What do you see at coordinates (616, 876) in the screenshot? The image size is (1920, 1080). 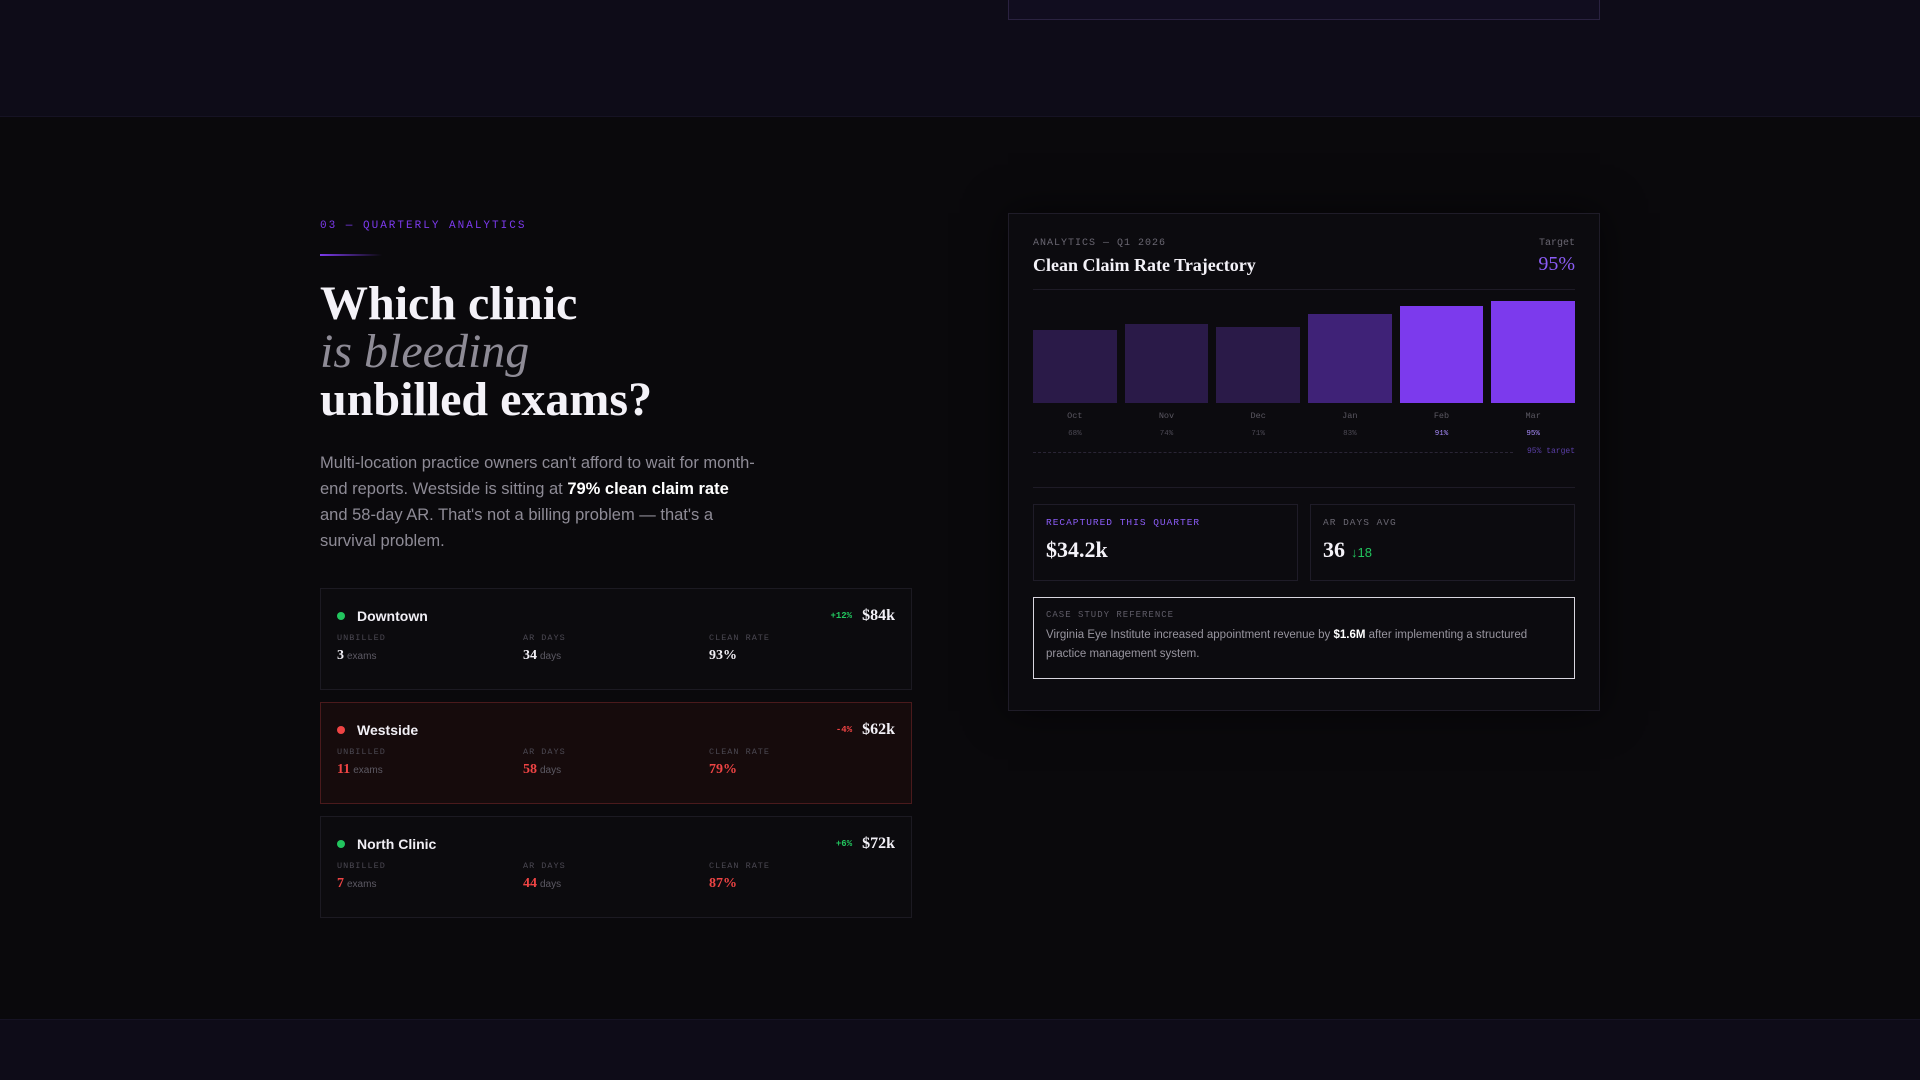 I see `metric-ar-days: AR DAYS 44 days` at bounding box center [616, 876].